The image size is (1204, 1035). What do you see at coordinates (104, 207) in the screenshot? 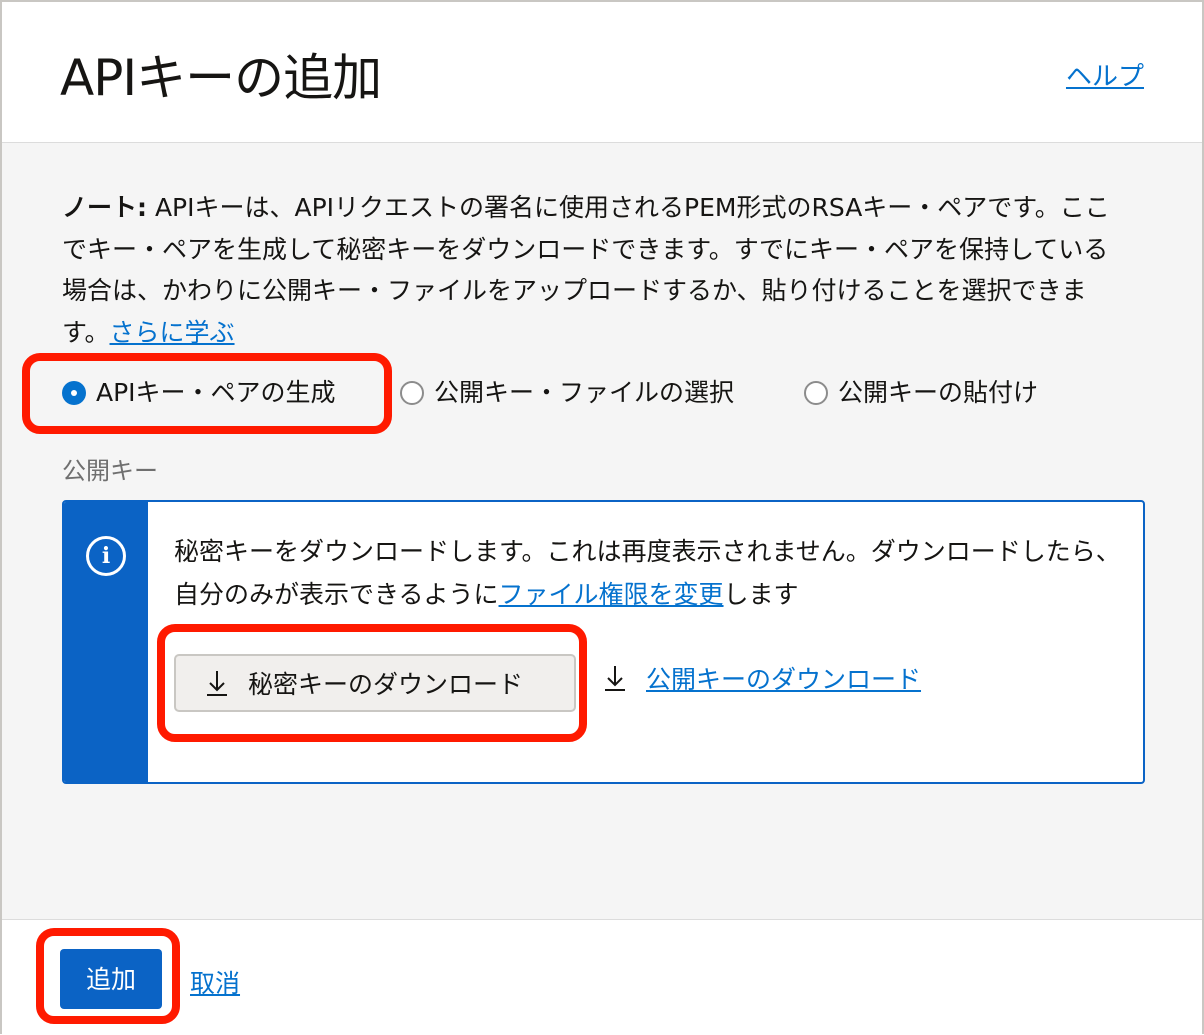
I see `note-label: ノート:` at bounding box center [104, 207].